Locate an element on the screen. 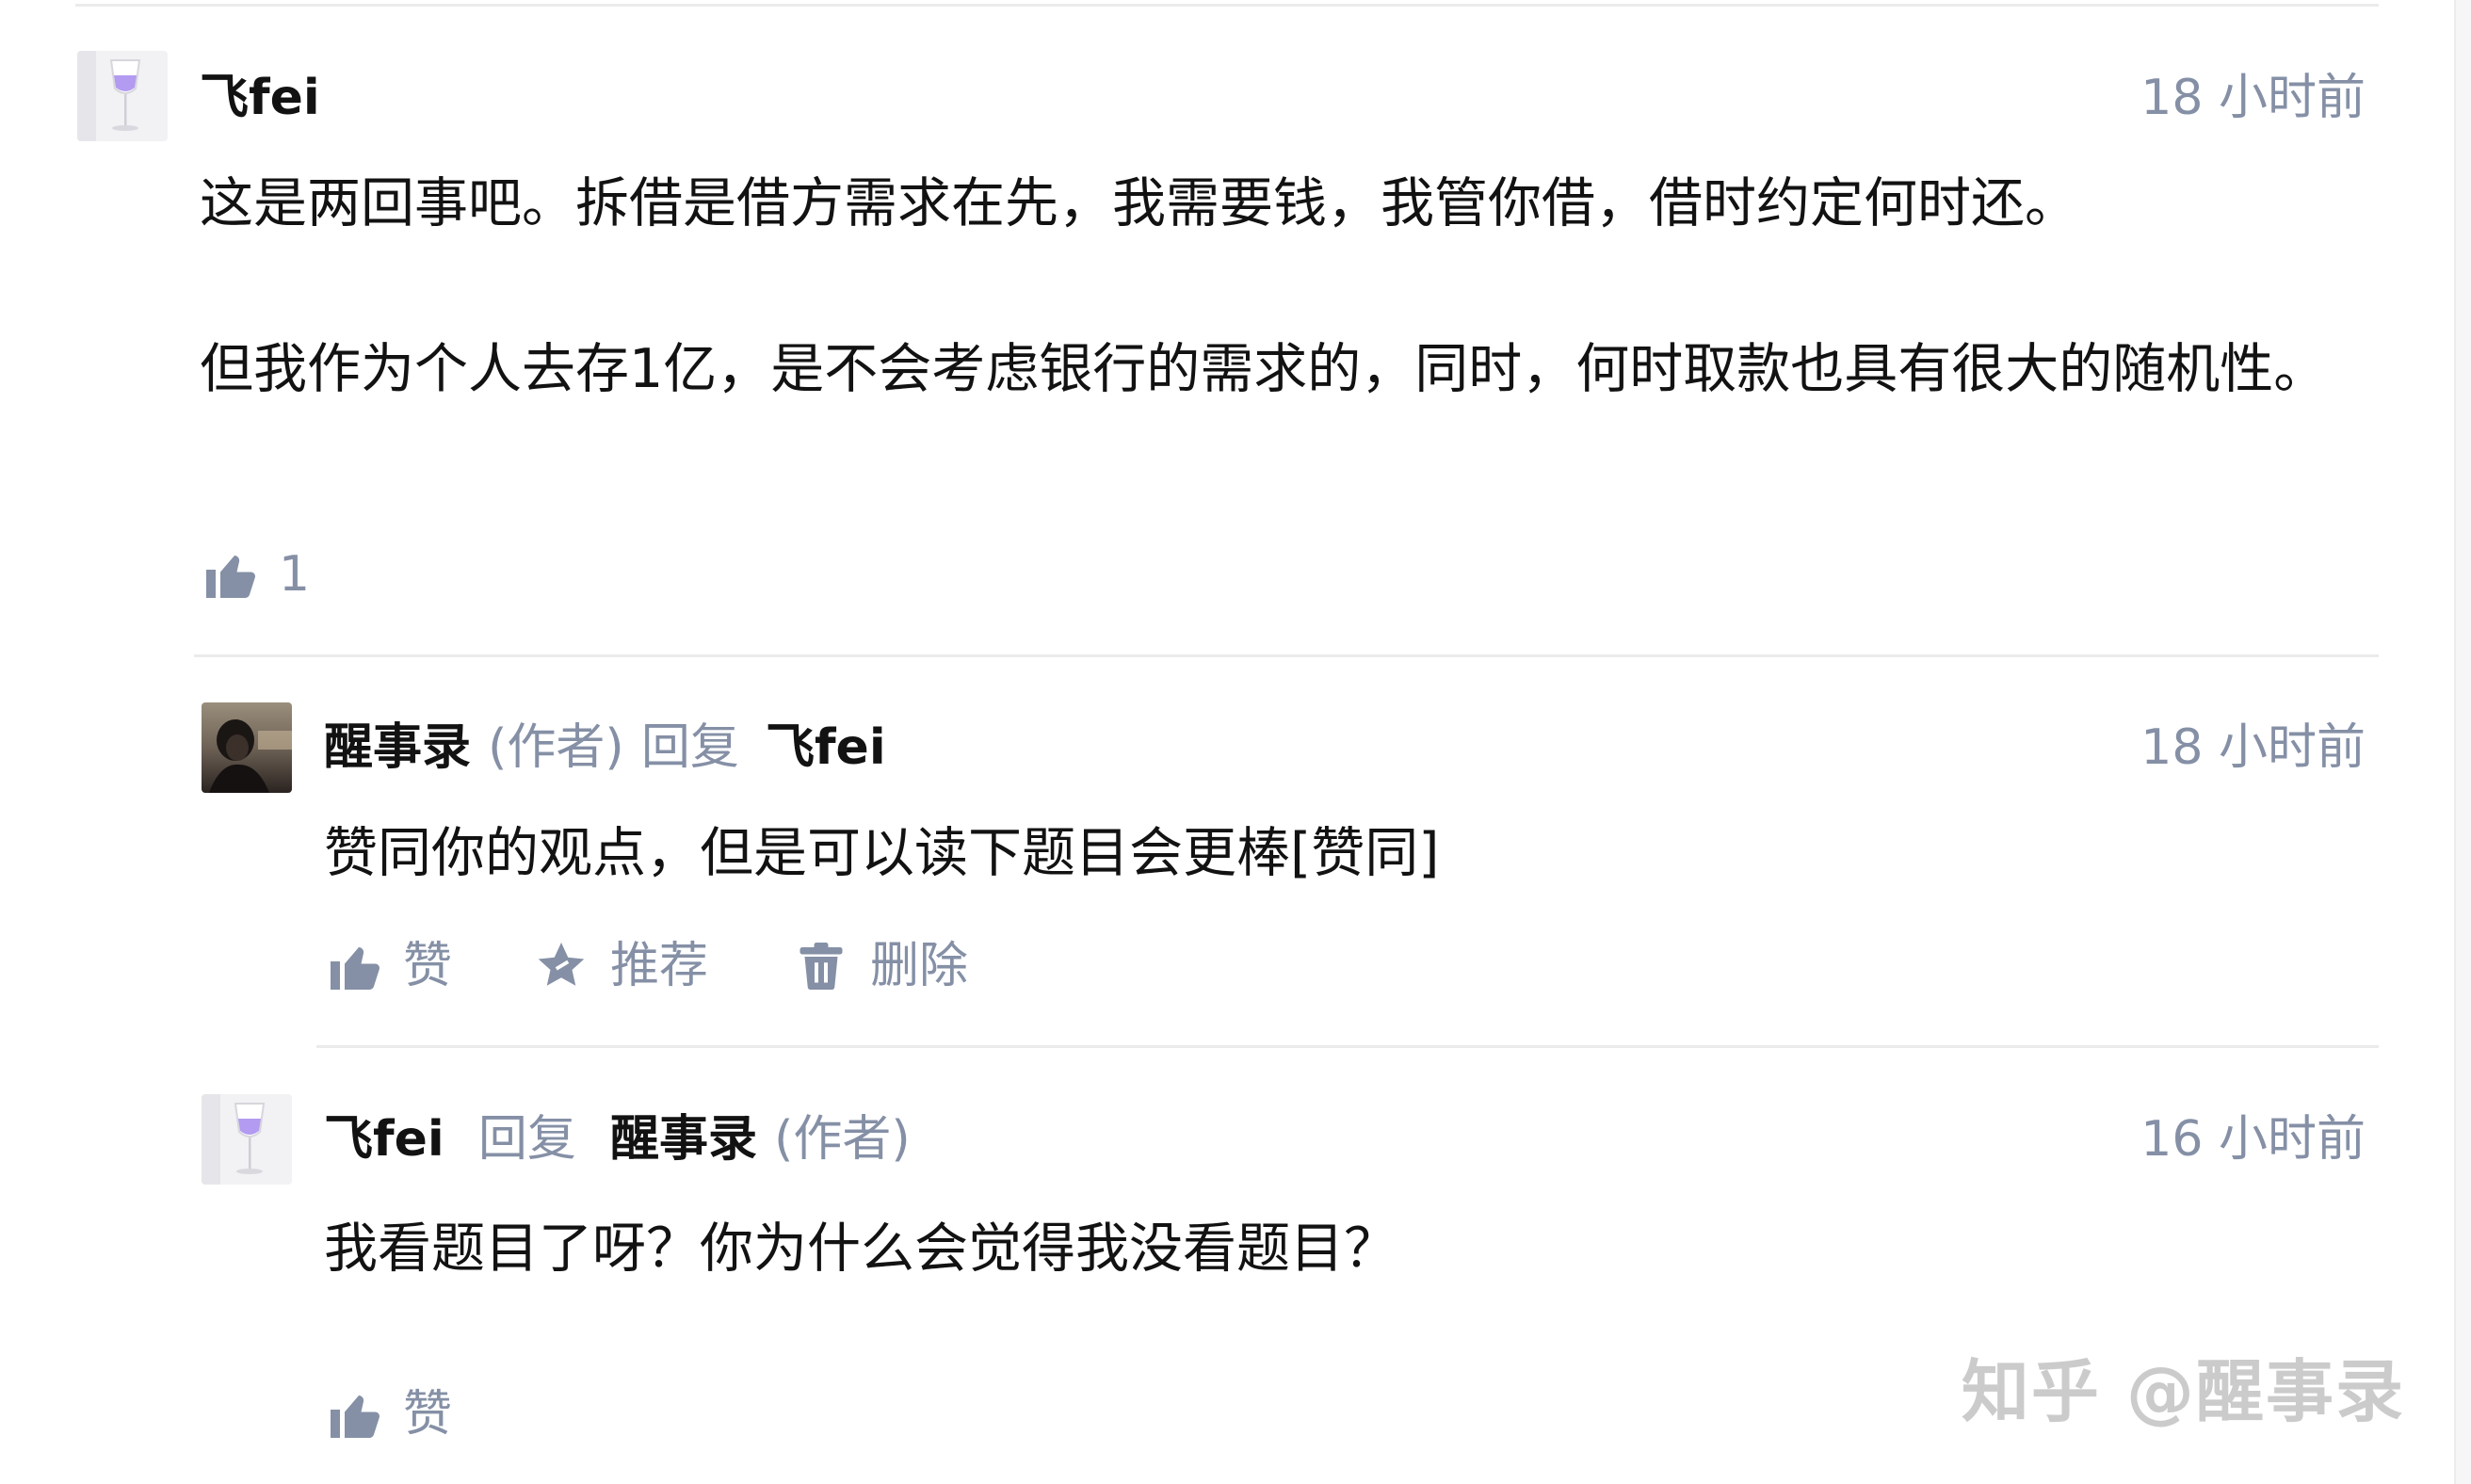  reply-header: 飞fei 回复 醒事录 (作者) is located at coordinates (617, 1140).